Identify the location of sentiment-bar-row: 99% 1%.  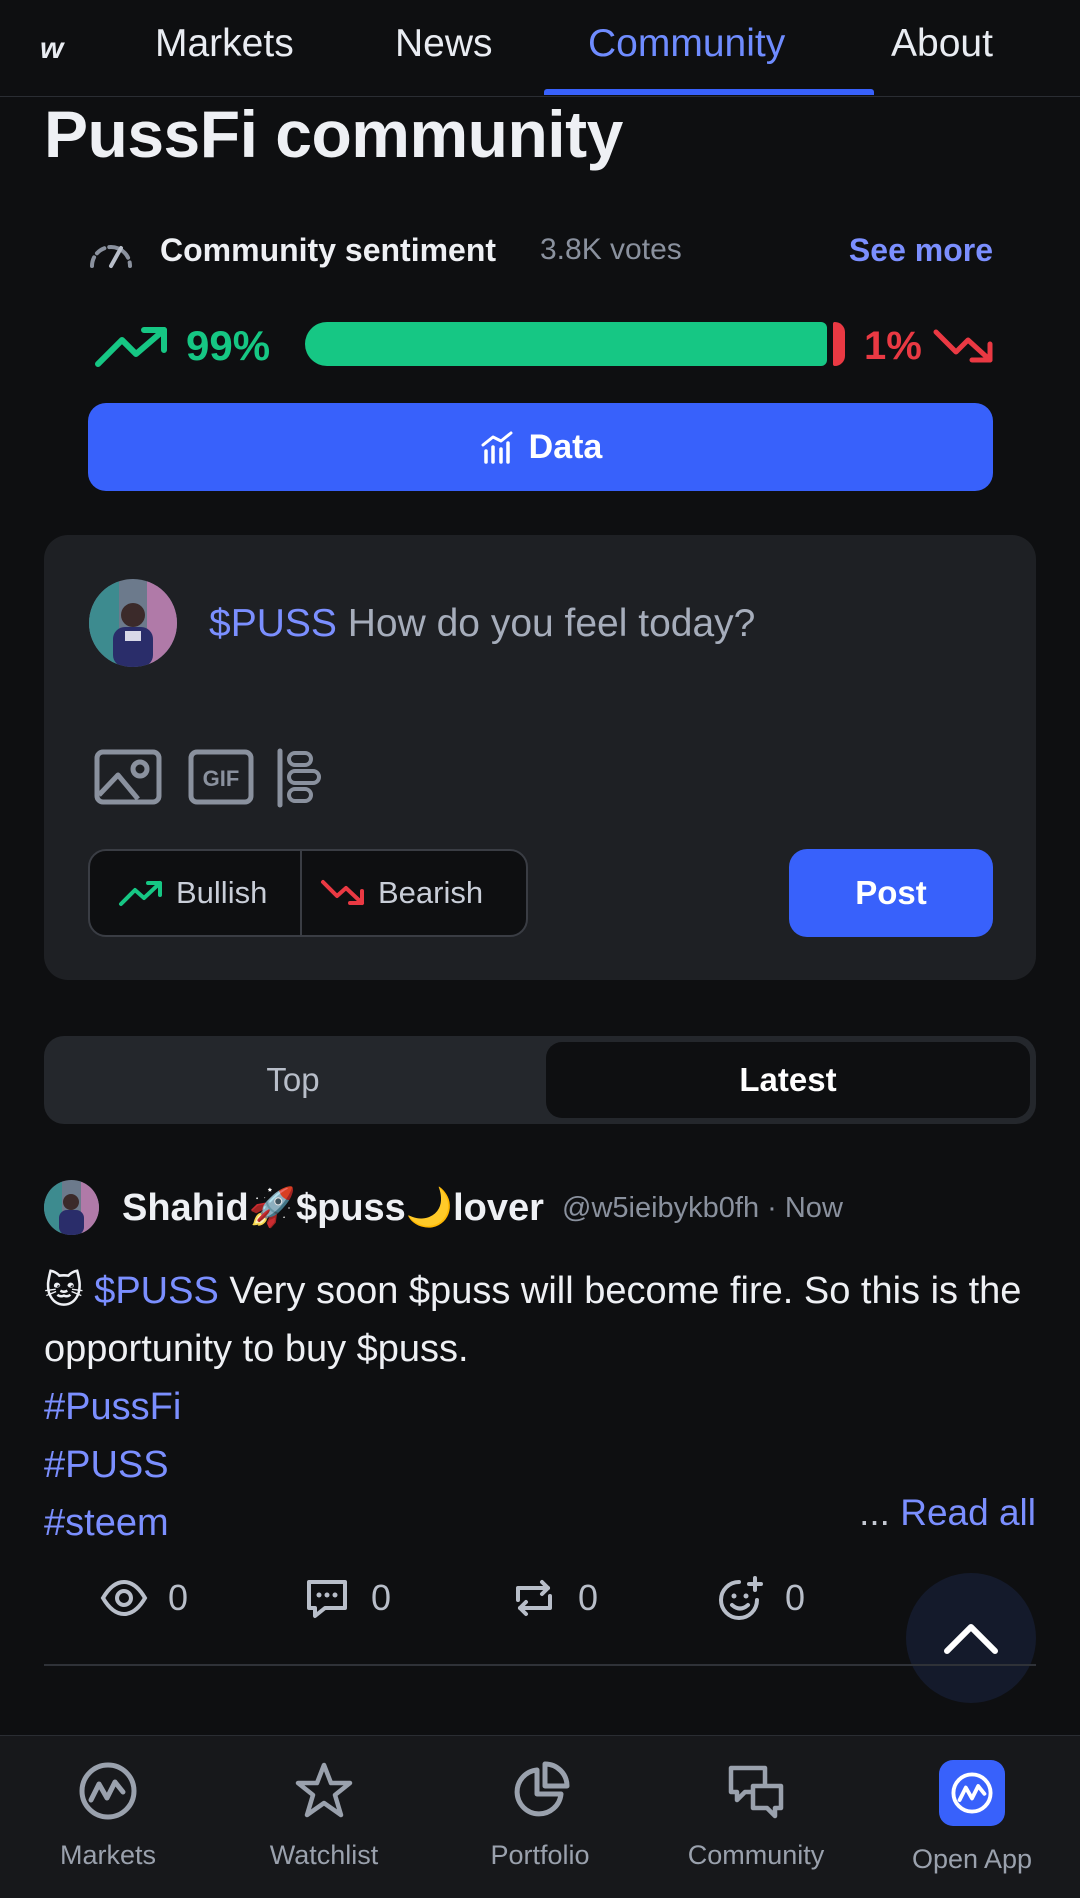
(544, 346).